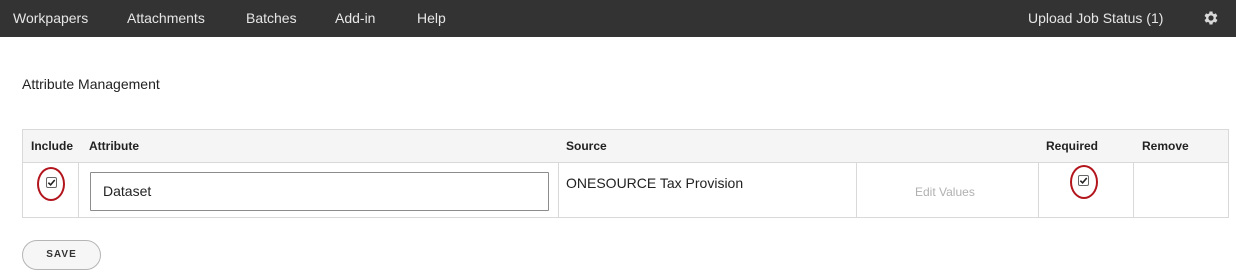 This screenshot has height=278, width=1236. What do you see at coordinates (114, 146) in the screenshot?
I see `column-header-attribute: Attribute` at bounding box center [114, 146].